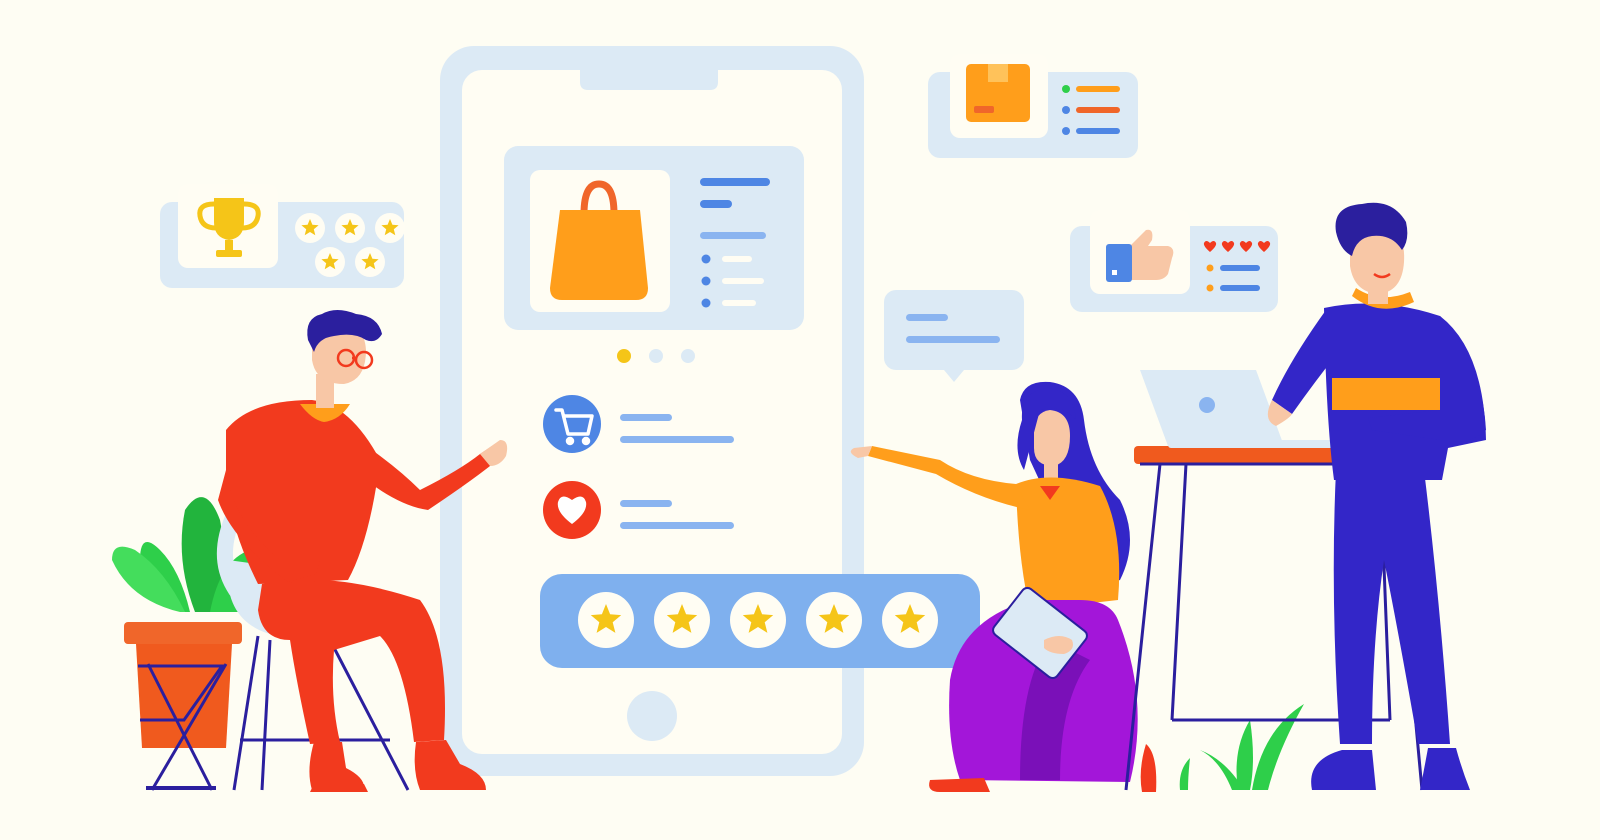  Describe the element at coordinates (652, 716) in the screenshot. I see `phone-home-button` at that location.